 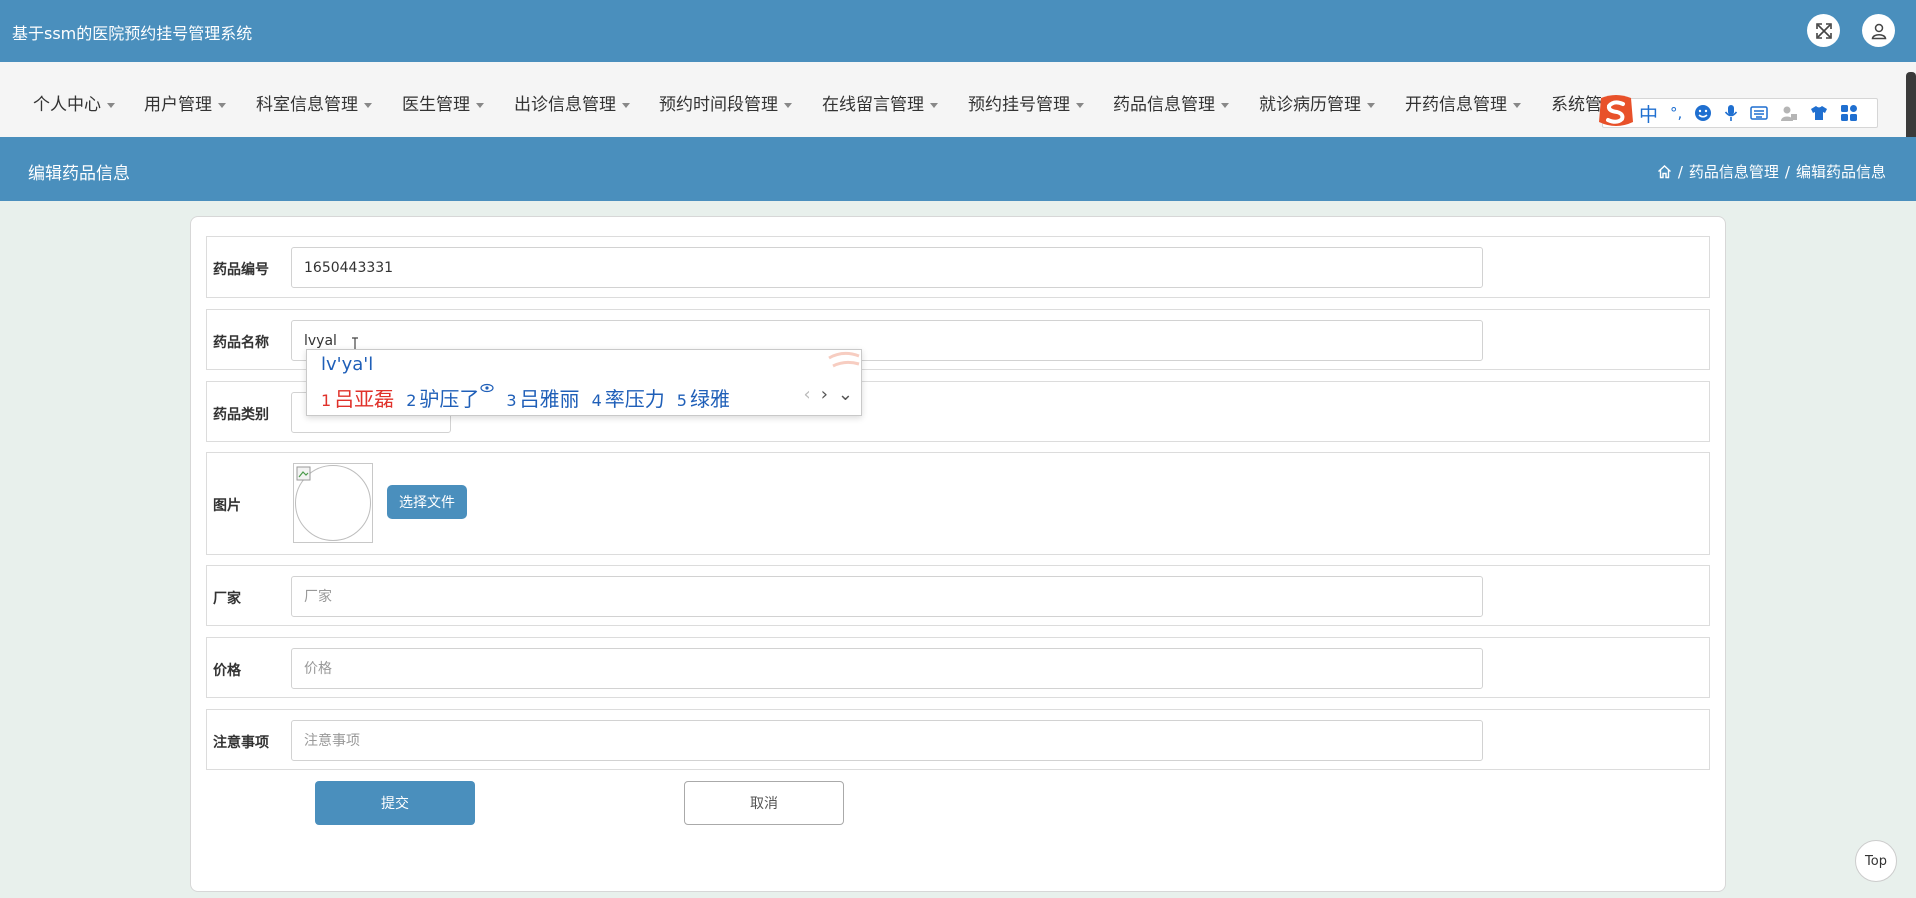 I want to click on code-label: 药品编号, so click(x=241, y=270).